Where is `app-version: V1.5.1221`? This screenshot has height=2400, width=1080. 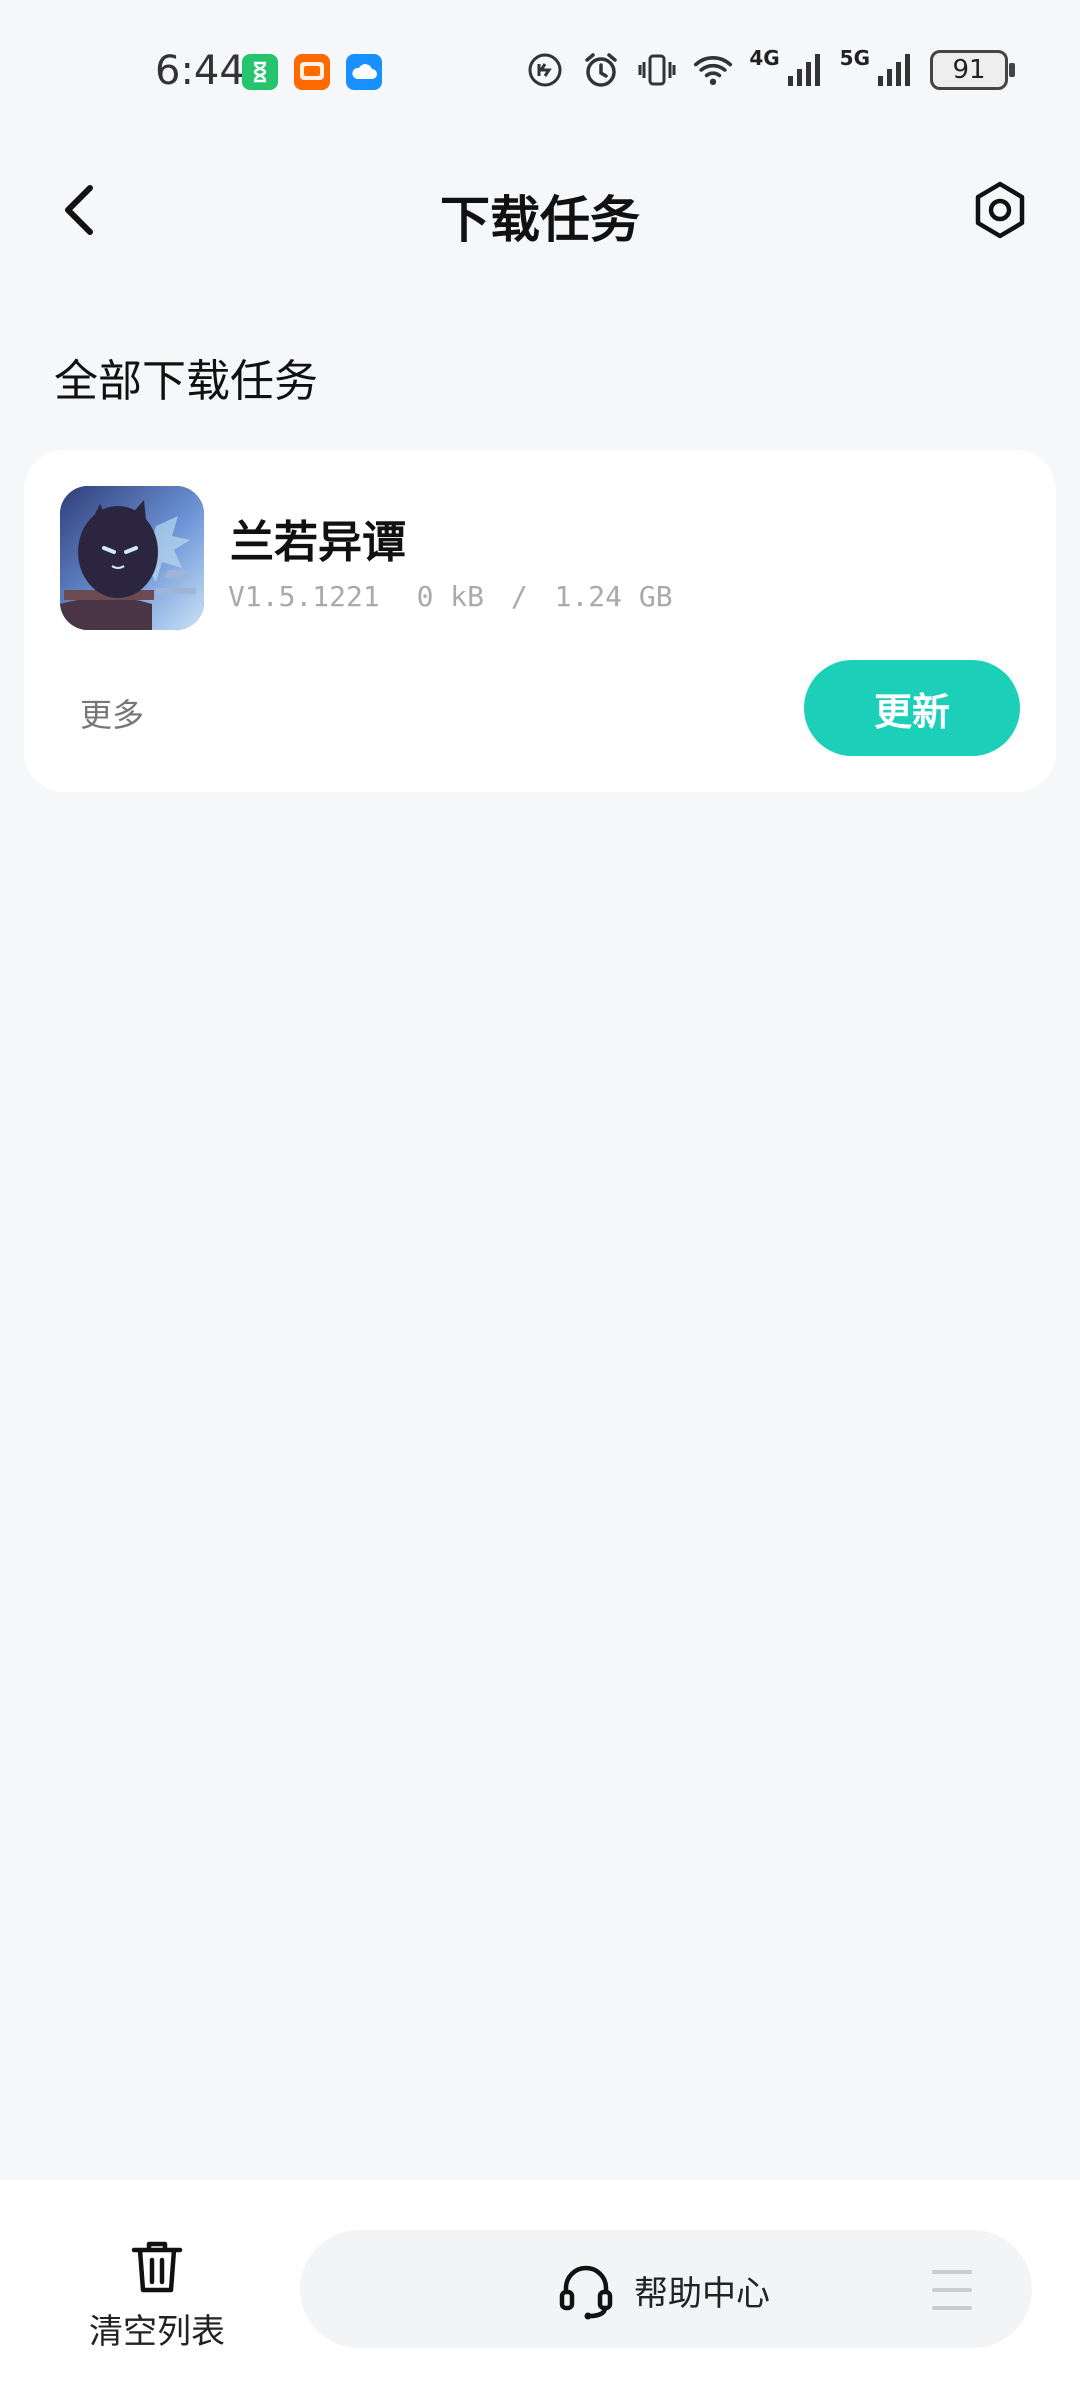 app-version: V1.5.1221 is located at coordinates (304, 596).